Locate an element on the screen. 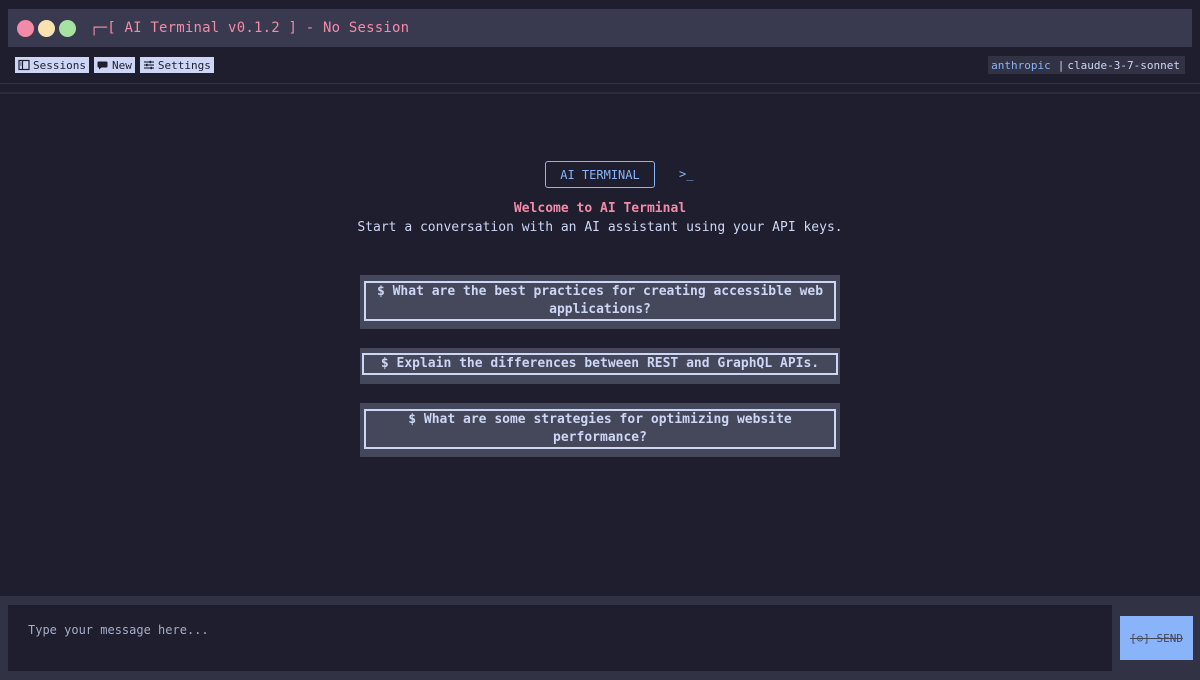 The height and width of the screenshot is (680, 1200). ai-terminal-logo: AI TERMINAL is located at coordinates (600, 174).